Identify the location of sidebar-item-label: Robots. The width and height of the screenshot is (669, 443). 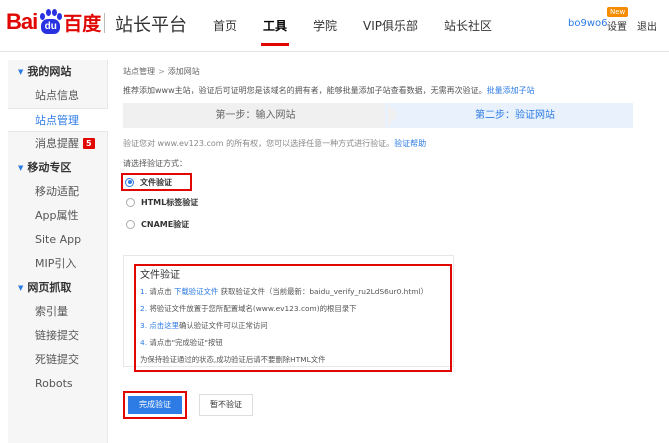
(54, 383).